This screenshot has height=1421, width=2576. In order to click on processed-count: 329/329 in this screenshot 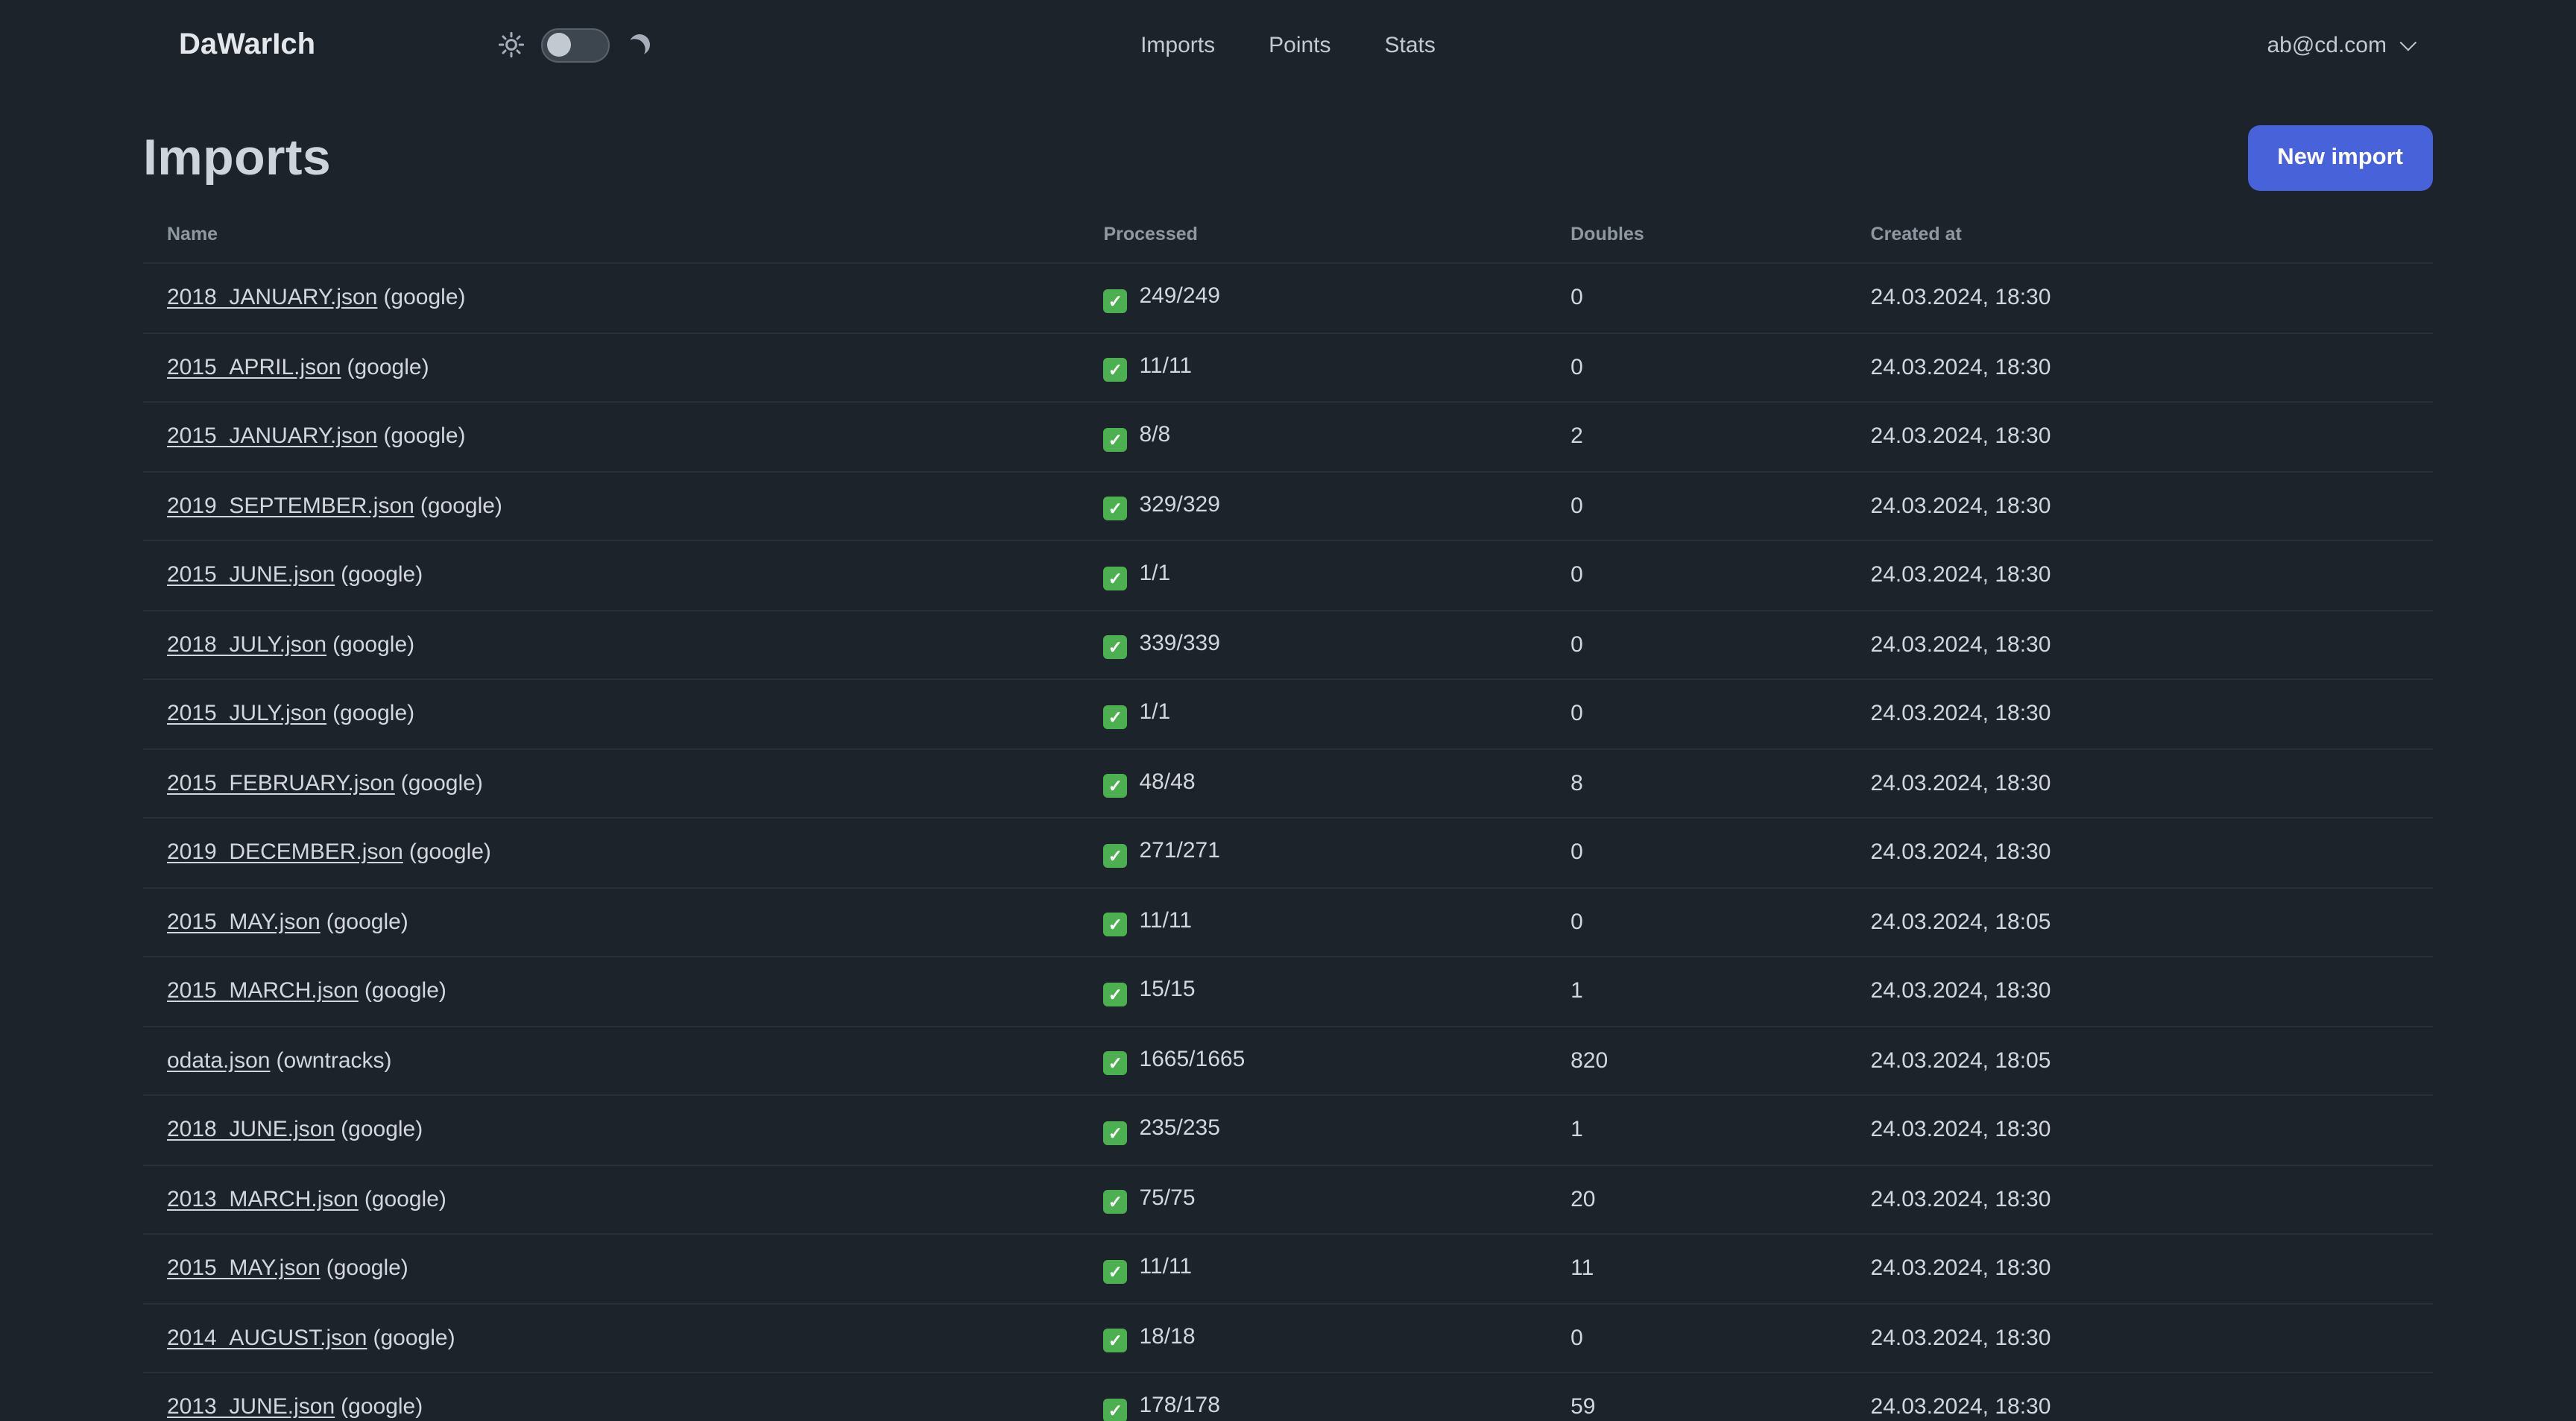, I will do `click(1179, 504)`.